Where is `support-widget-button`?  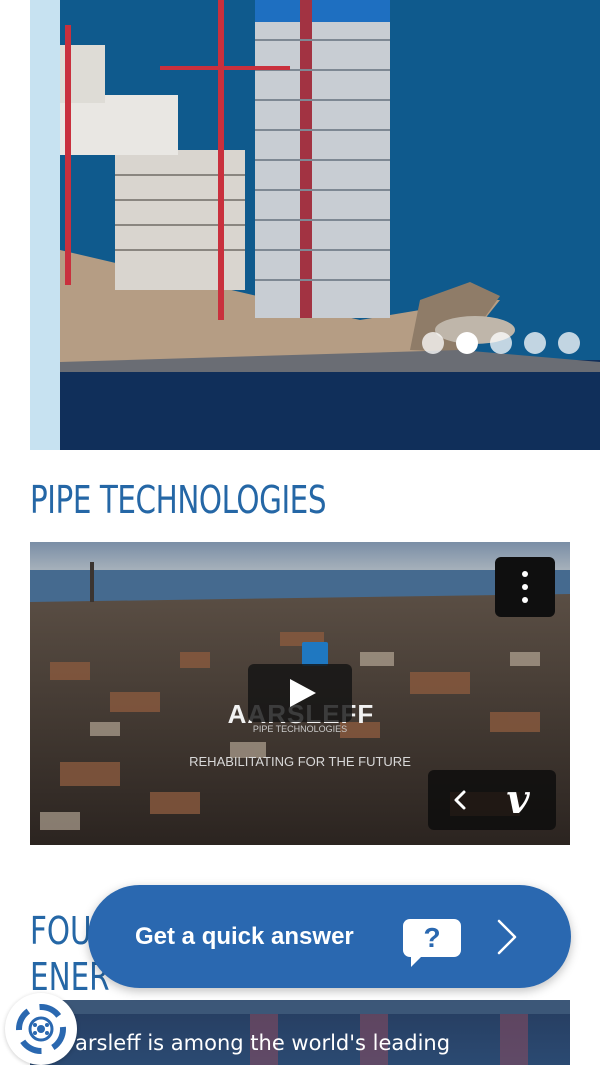
support-widget-button is located at coordinates (41, 1029).